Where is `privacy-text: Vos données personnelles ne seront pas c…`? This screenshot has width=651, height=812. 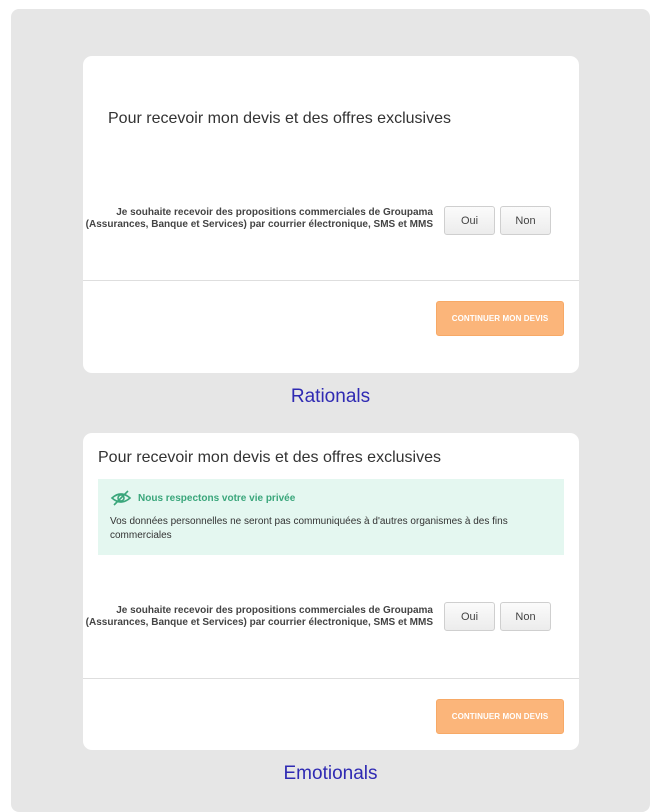 privacy-text: Vos données personnelles ne seront pas c… is located at coordinates (309, 528).